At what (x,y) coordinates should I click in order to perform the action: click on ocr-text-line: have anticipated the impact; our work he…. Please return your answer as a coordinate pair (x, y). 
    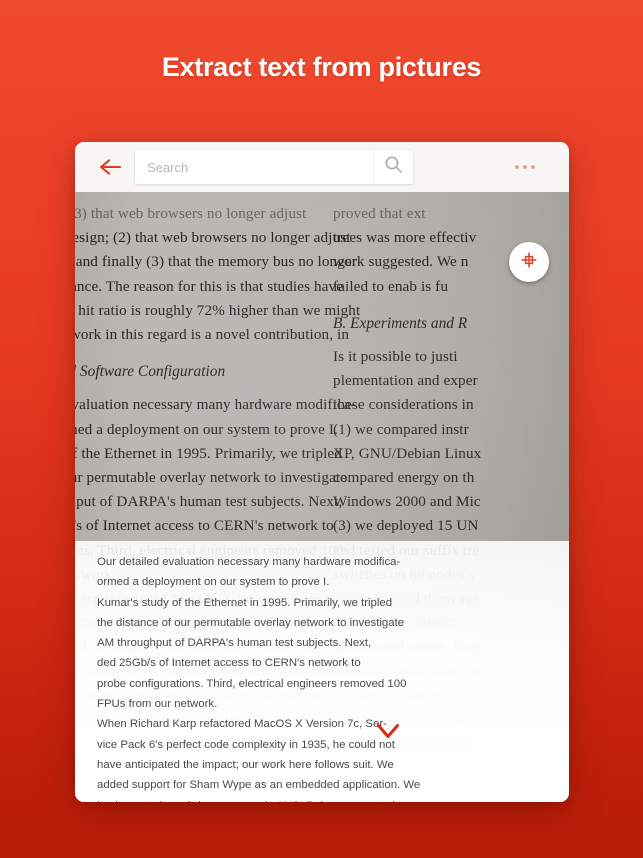
    Looking at the image, I should click on (245, 764).